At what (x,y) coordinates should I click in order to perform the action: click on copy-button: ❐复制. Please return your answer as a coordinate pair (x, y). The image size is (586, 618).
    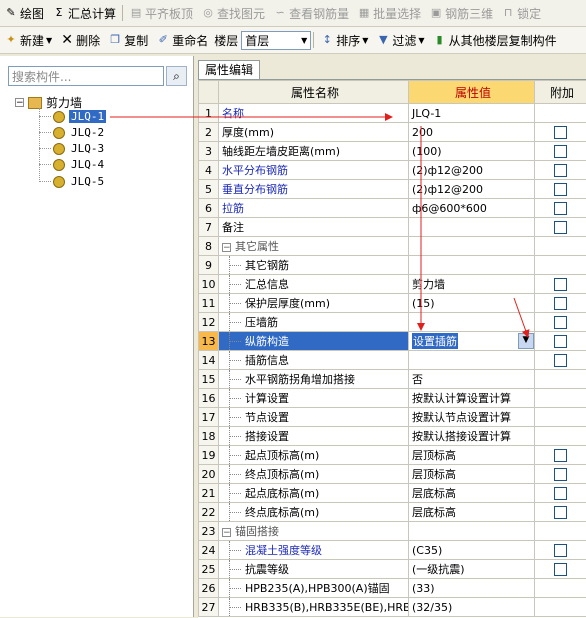
    Looking at the image, I should click on (128, 40).